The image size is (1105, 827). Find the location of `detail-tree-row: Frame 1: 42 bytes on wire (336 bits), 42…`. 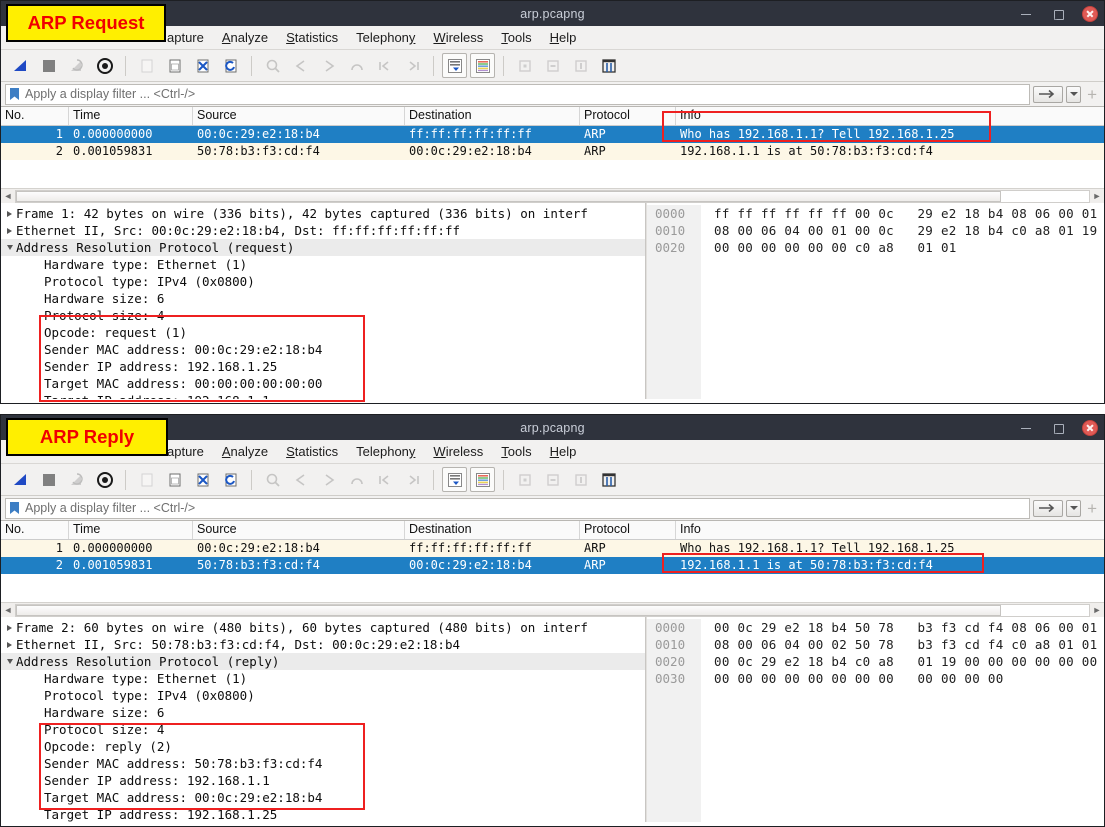

detail-tree-row: Frame 1: 42 bytes on wire (336 bits), 42… is located at coordinates (323, 213).